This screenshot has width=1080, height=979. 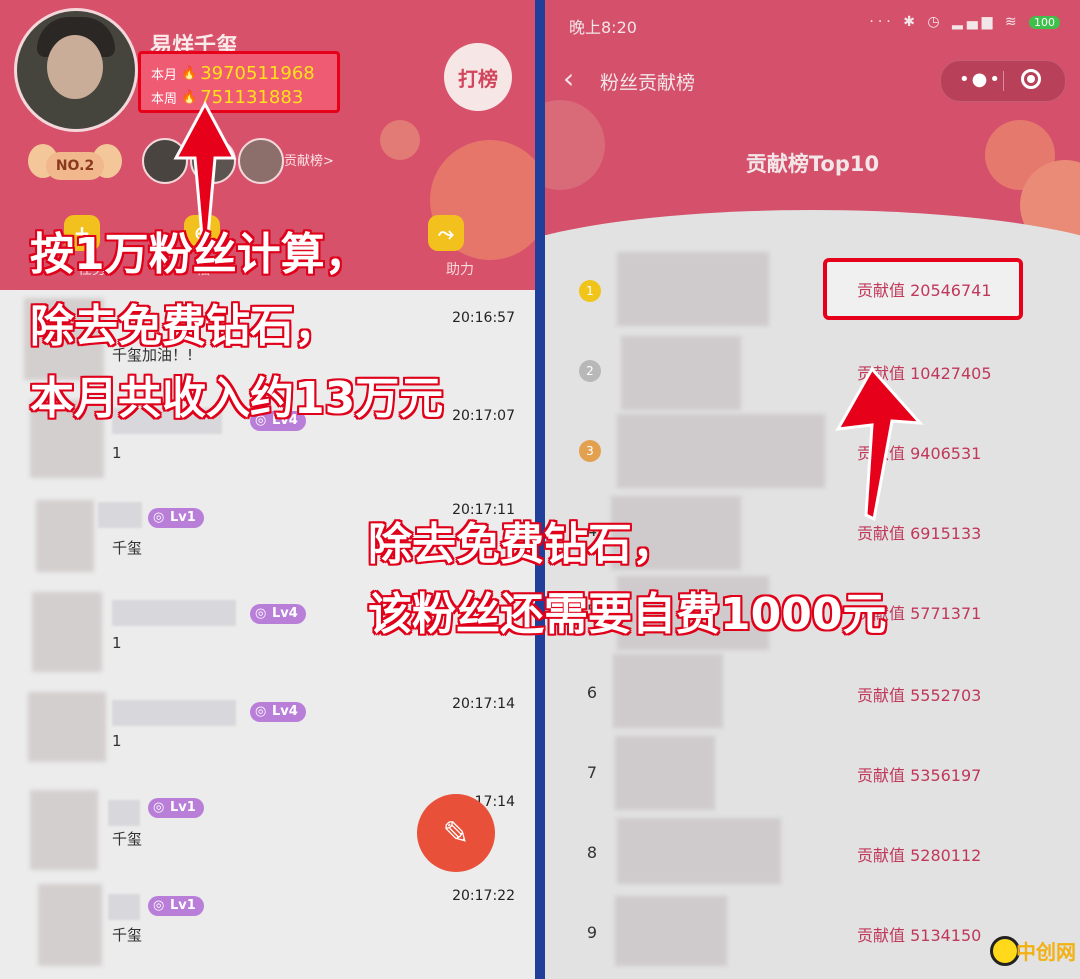 I want to click on score-value: 贡献值 5134150, so click(x=919, y=935).